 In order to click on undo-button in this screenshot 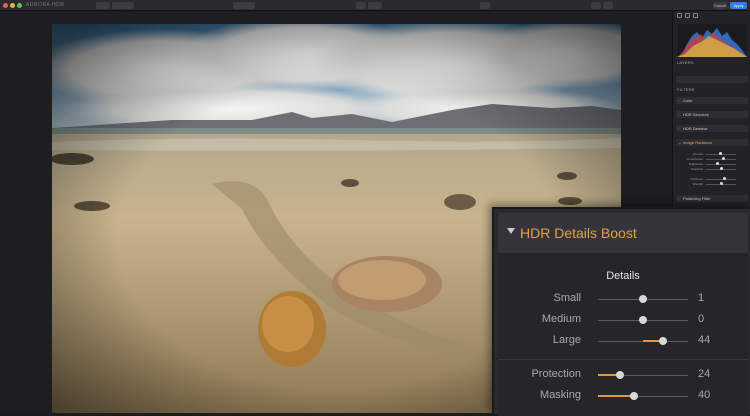, I will do `click(361, 5)`.